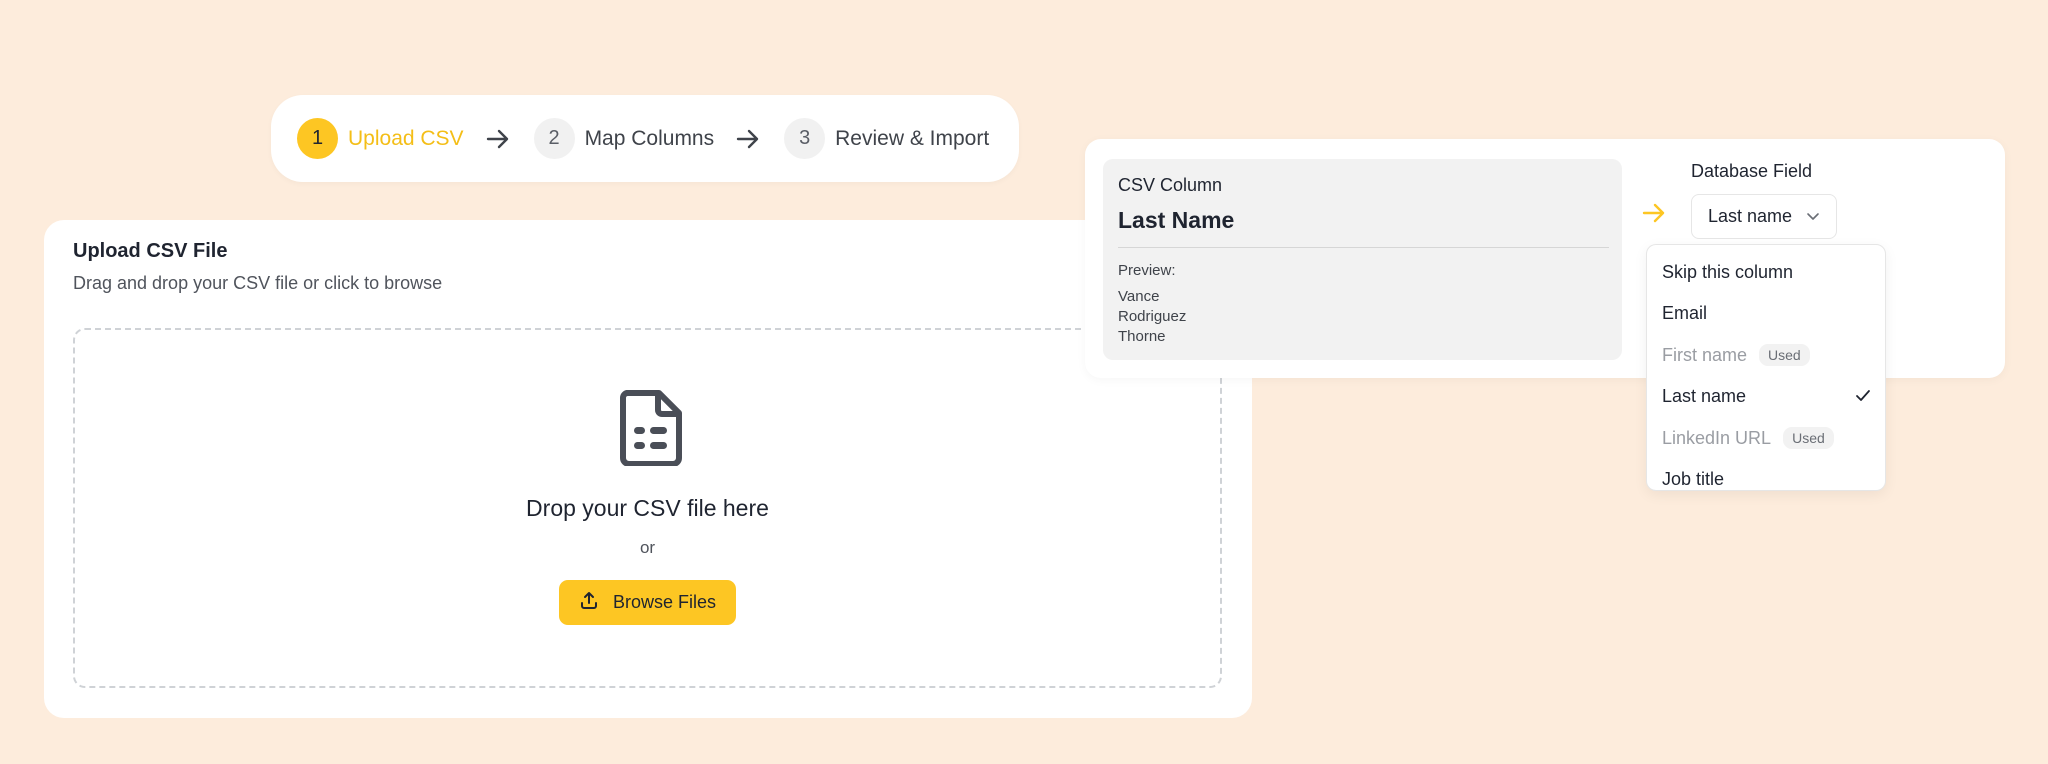 The height and width of the screenshot is (764, 2048). What do you see at coordinates (1863, 396) in the screenshot?
I see `check-icon` at bounding box center [1863, 396].